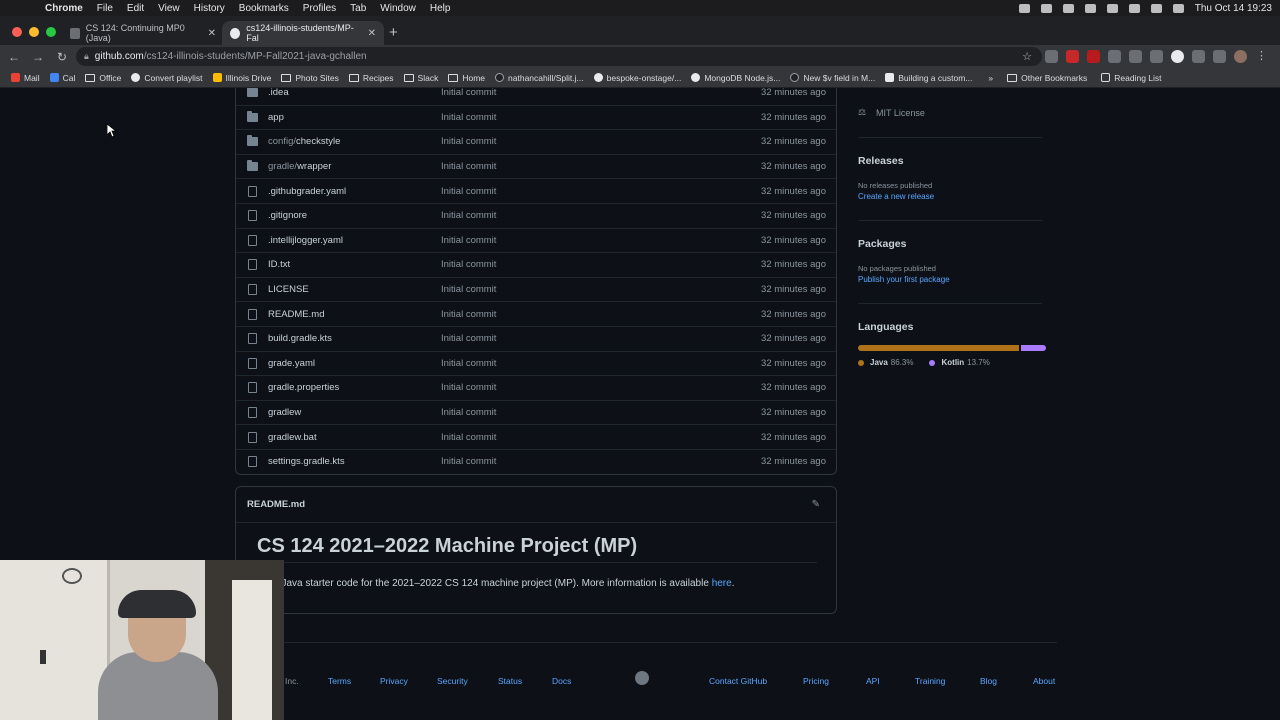 This screenshot has width=1280, height=720. What do you see at coordinates (882, 244) in the screenshot?
I see `packages-heading: Packages` at bounding box center [882, 244].